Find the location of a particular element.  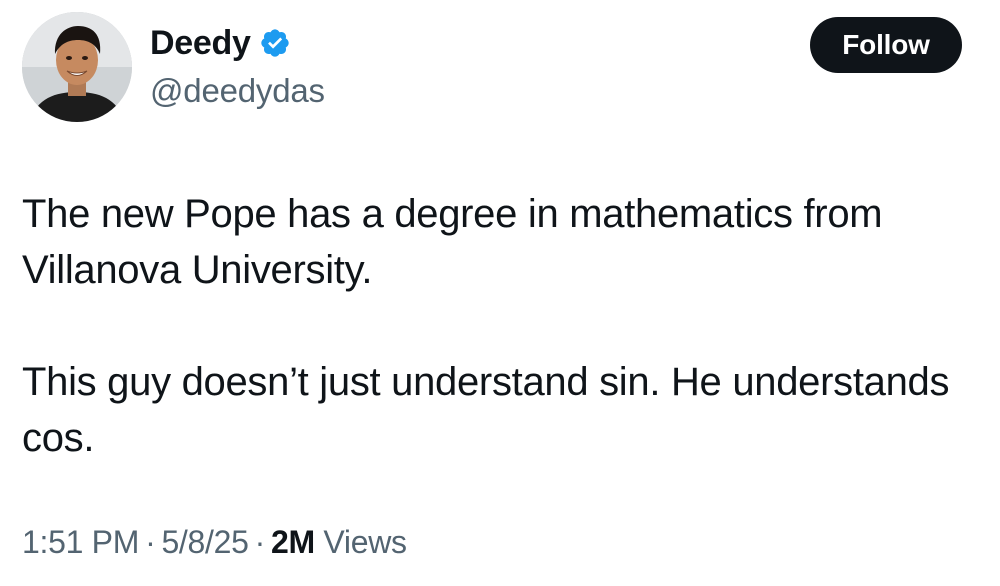

verified-badge-icon is located at coordinates (275, 43).